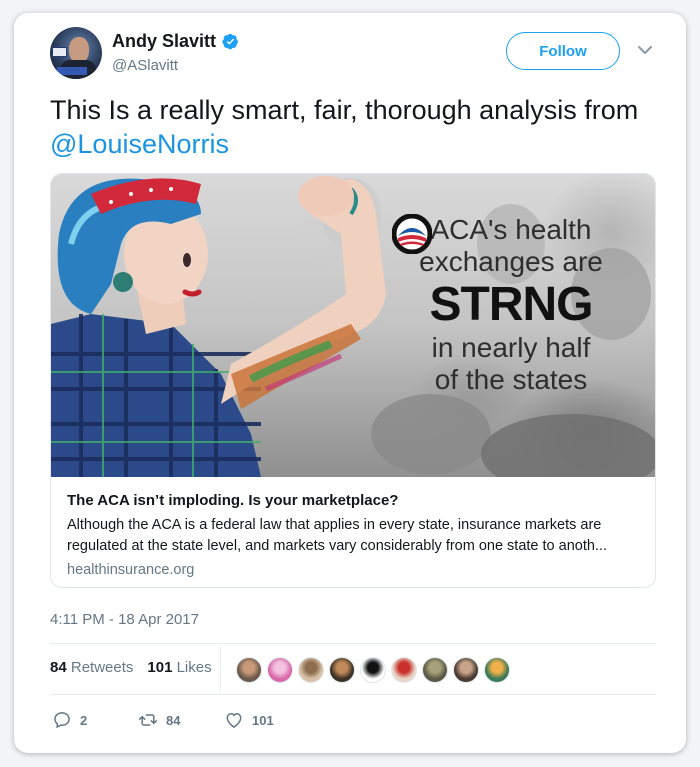 The image size is (700, 767). What do you see at coordinates (102, 667) in the screenshot?
I see `retweets-label: Retweets` at bounding box center [102, 667].